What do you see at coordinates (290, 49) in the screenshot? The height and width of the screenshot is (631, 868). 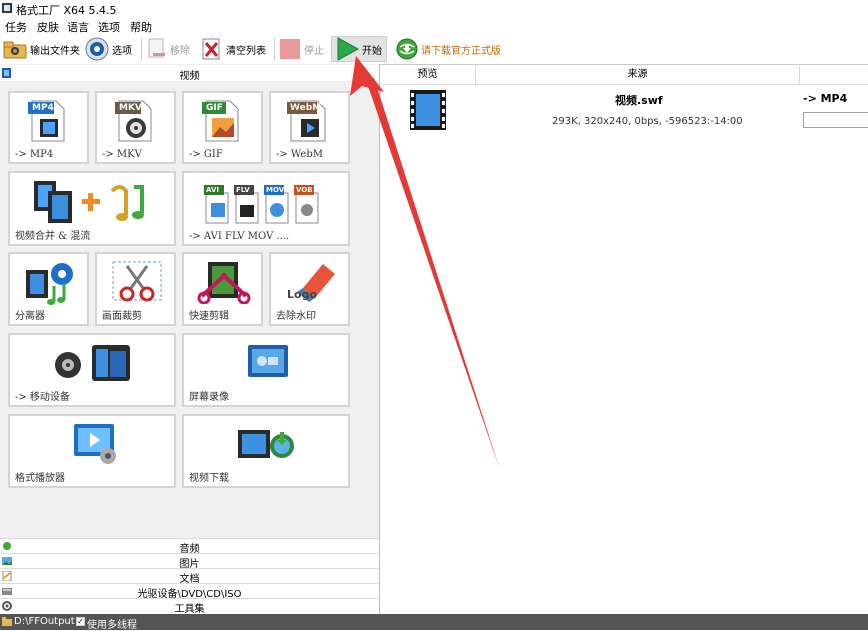 I see `stop-icon` at bounding box center [290, 49].